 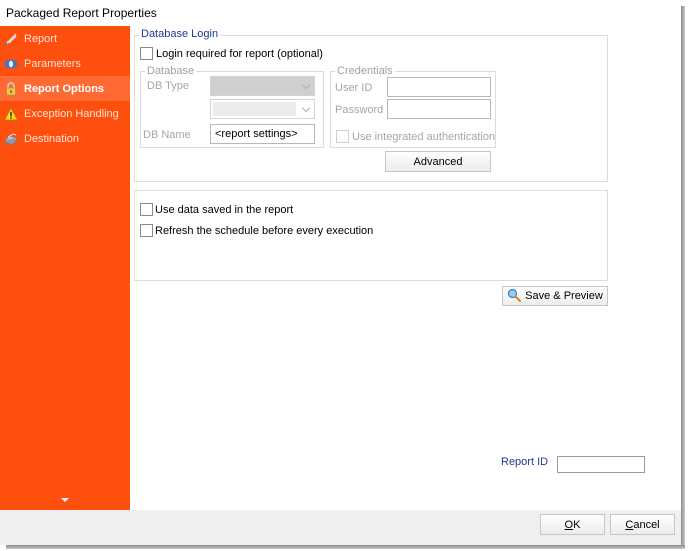 What do you see at coordinates (239, 54) in the screenshot?
I see `login-required-label: Login required for report (optional)` at bounding box center [239, 54].